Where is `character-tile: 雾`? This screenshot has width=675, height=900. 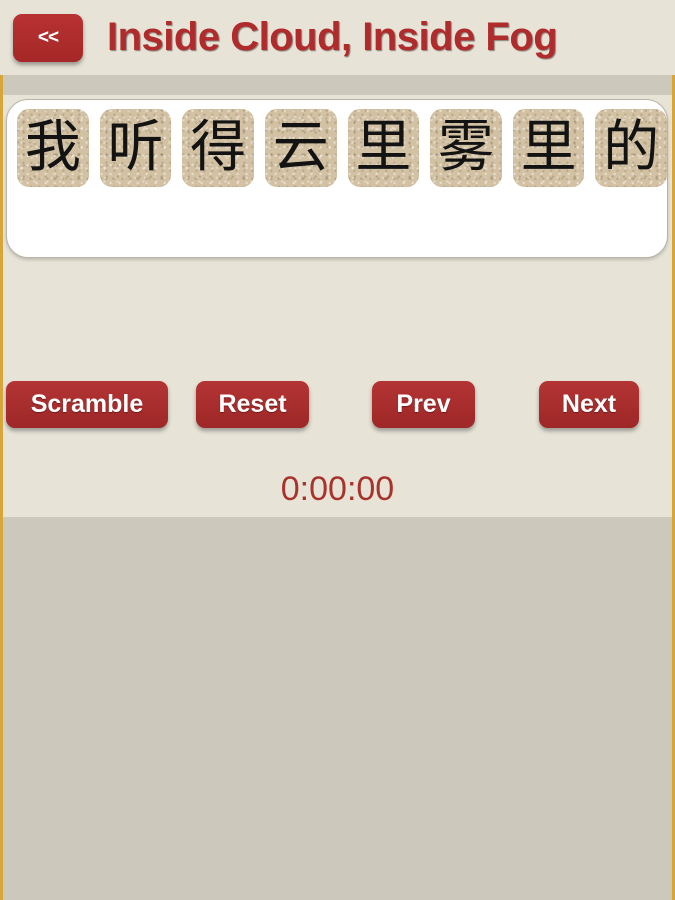
character-tile: 雾 is located at coordinates (466, 148).